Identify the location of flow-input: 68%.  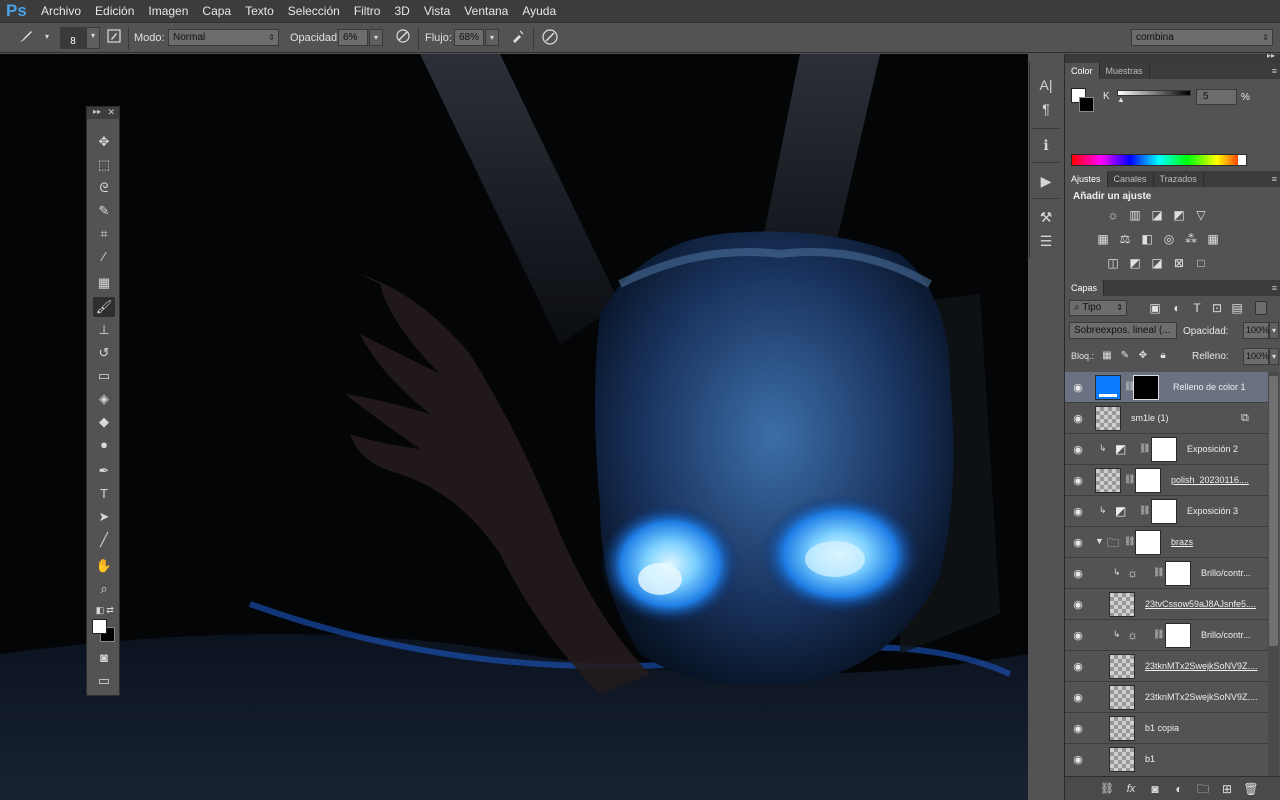
(469, 37).